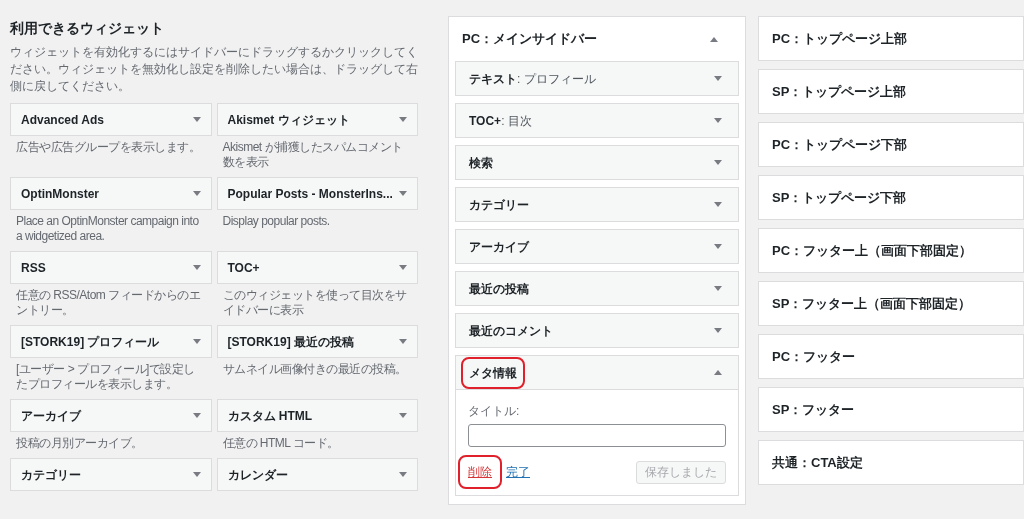 The width and height of the screenshot is (1024, 519). I want to click on widget-card: [STORK19] プロフィール, so click(111, 341).